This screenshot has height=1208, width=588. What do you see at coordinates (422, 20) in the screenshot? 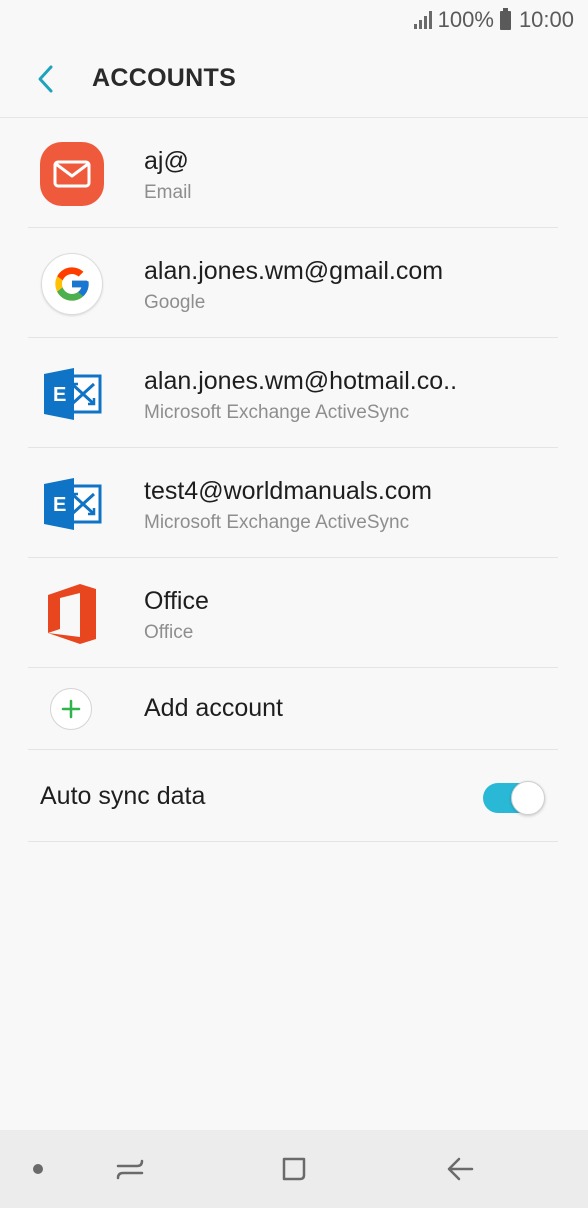
I see `signal-icon` at bounding box center [422, 20].